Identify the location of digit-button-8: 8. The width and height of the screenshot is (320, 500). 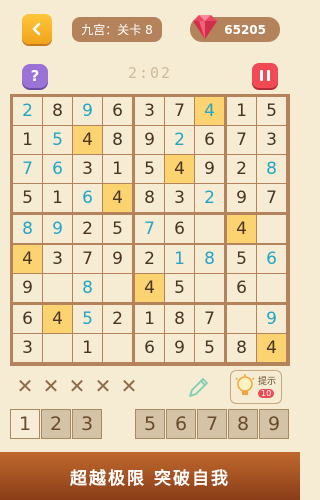
(243, 424).